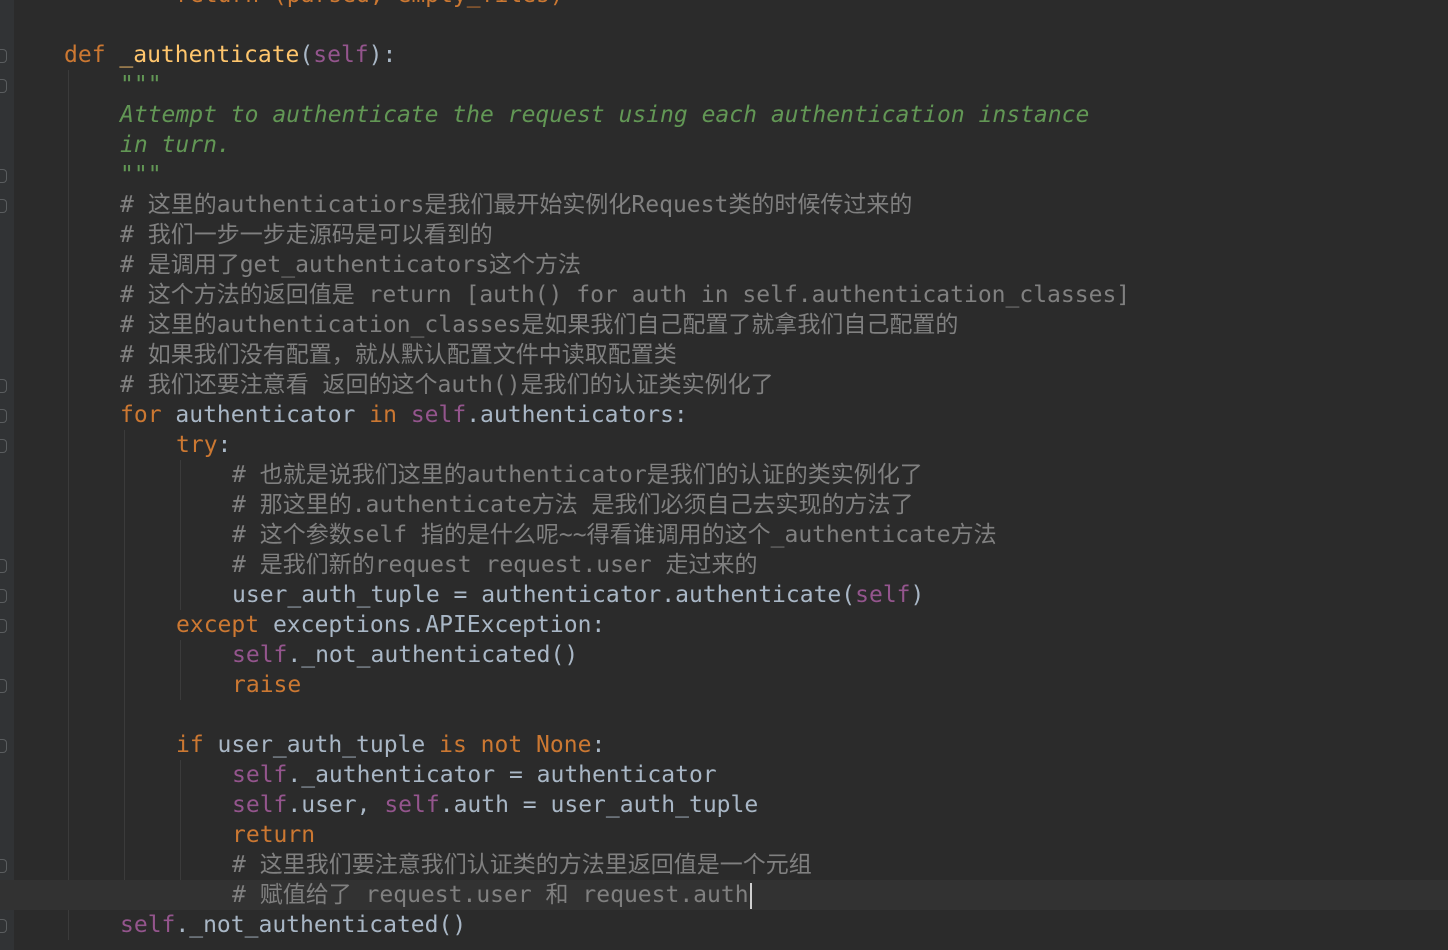  I want to click on code-line: in turn., so click(724, 145).